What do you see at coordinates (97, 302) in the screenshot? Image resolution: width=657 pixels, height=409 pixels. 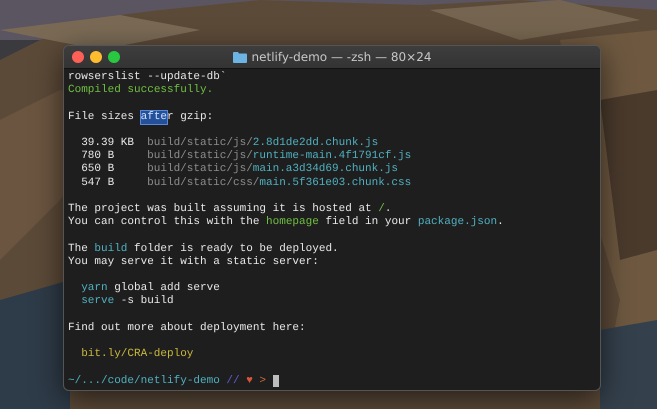 I see `highlighted-text: serve` at bounding box center [97, 302].